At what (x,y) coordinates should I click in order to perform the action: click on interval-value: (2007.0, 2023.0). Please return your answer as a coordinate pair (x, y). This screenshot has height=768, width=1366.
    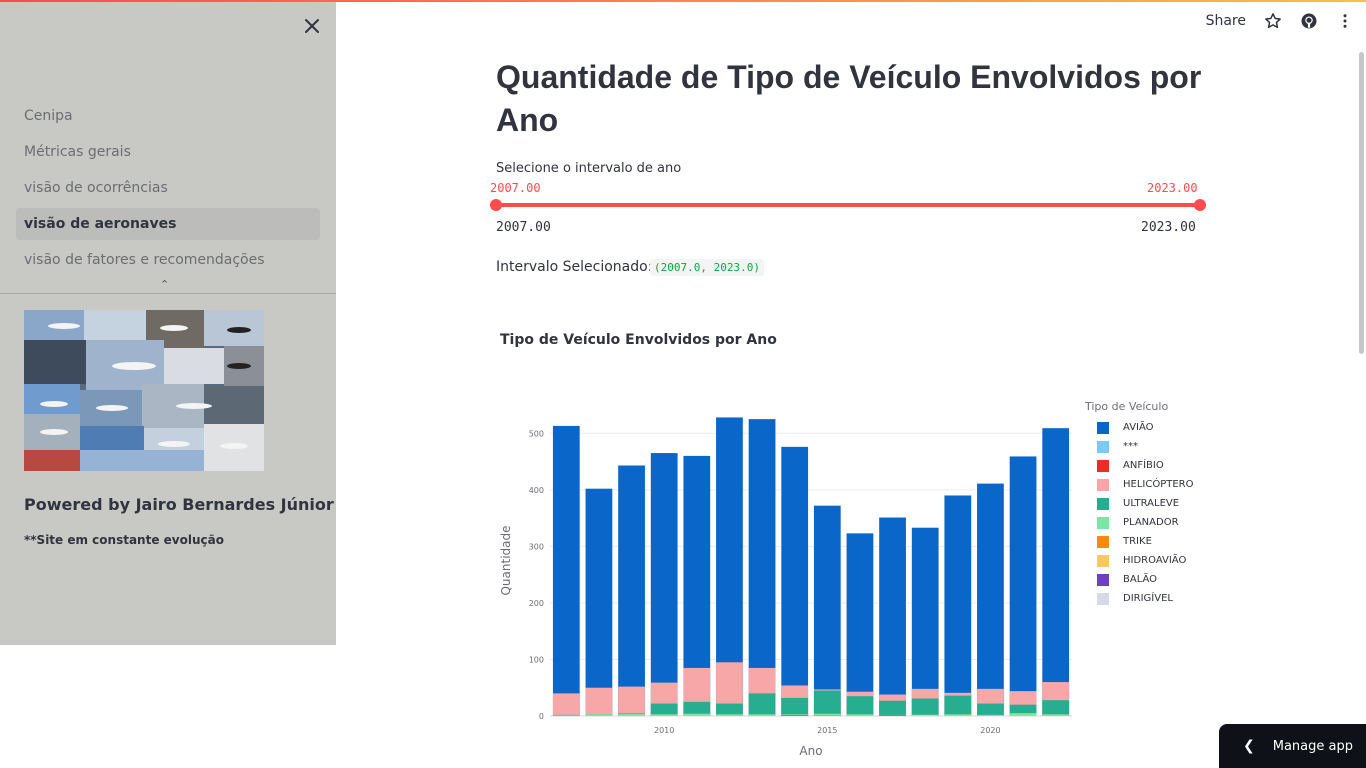
    Looking at the image, I should click on (707, 267).